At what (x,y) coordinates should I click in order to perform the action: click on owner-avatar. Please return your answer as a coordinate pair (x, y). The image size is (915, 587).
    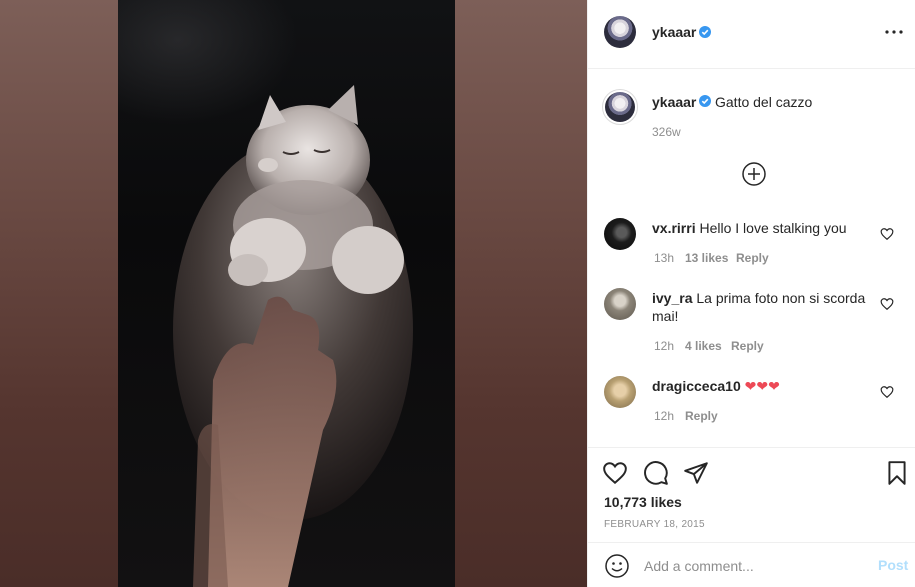
    Looking at the image, I should click on (620, 32).